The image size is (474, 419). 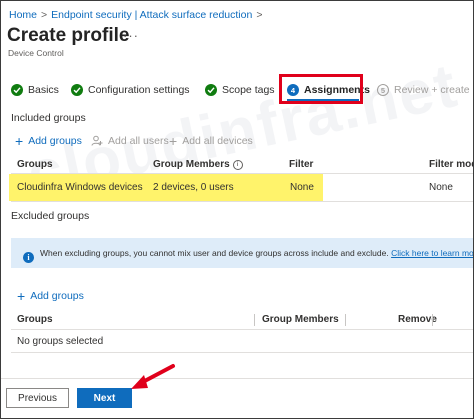 What do you see at coordinates (153, 376) in the screenshot?
I see `annotation-arrow-icon` at bounding box center [153, 376].